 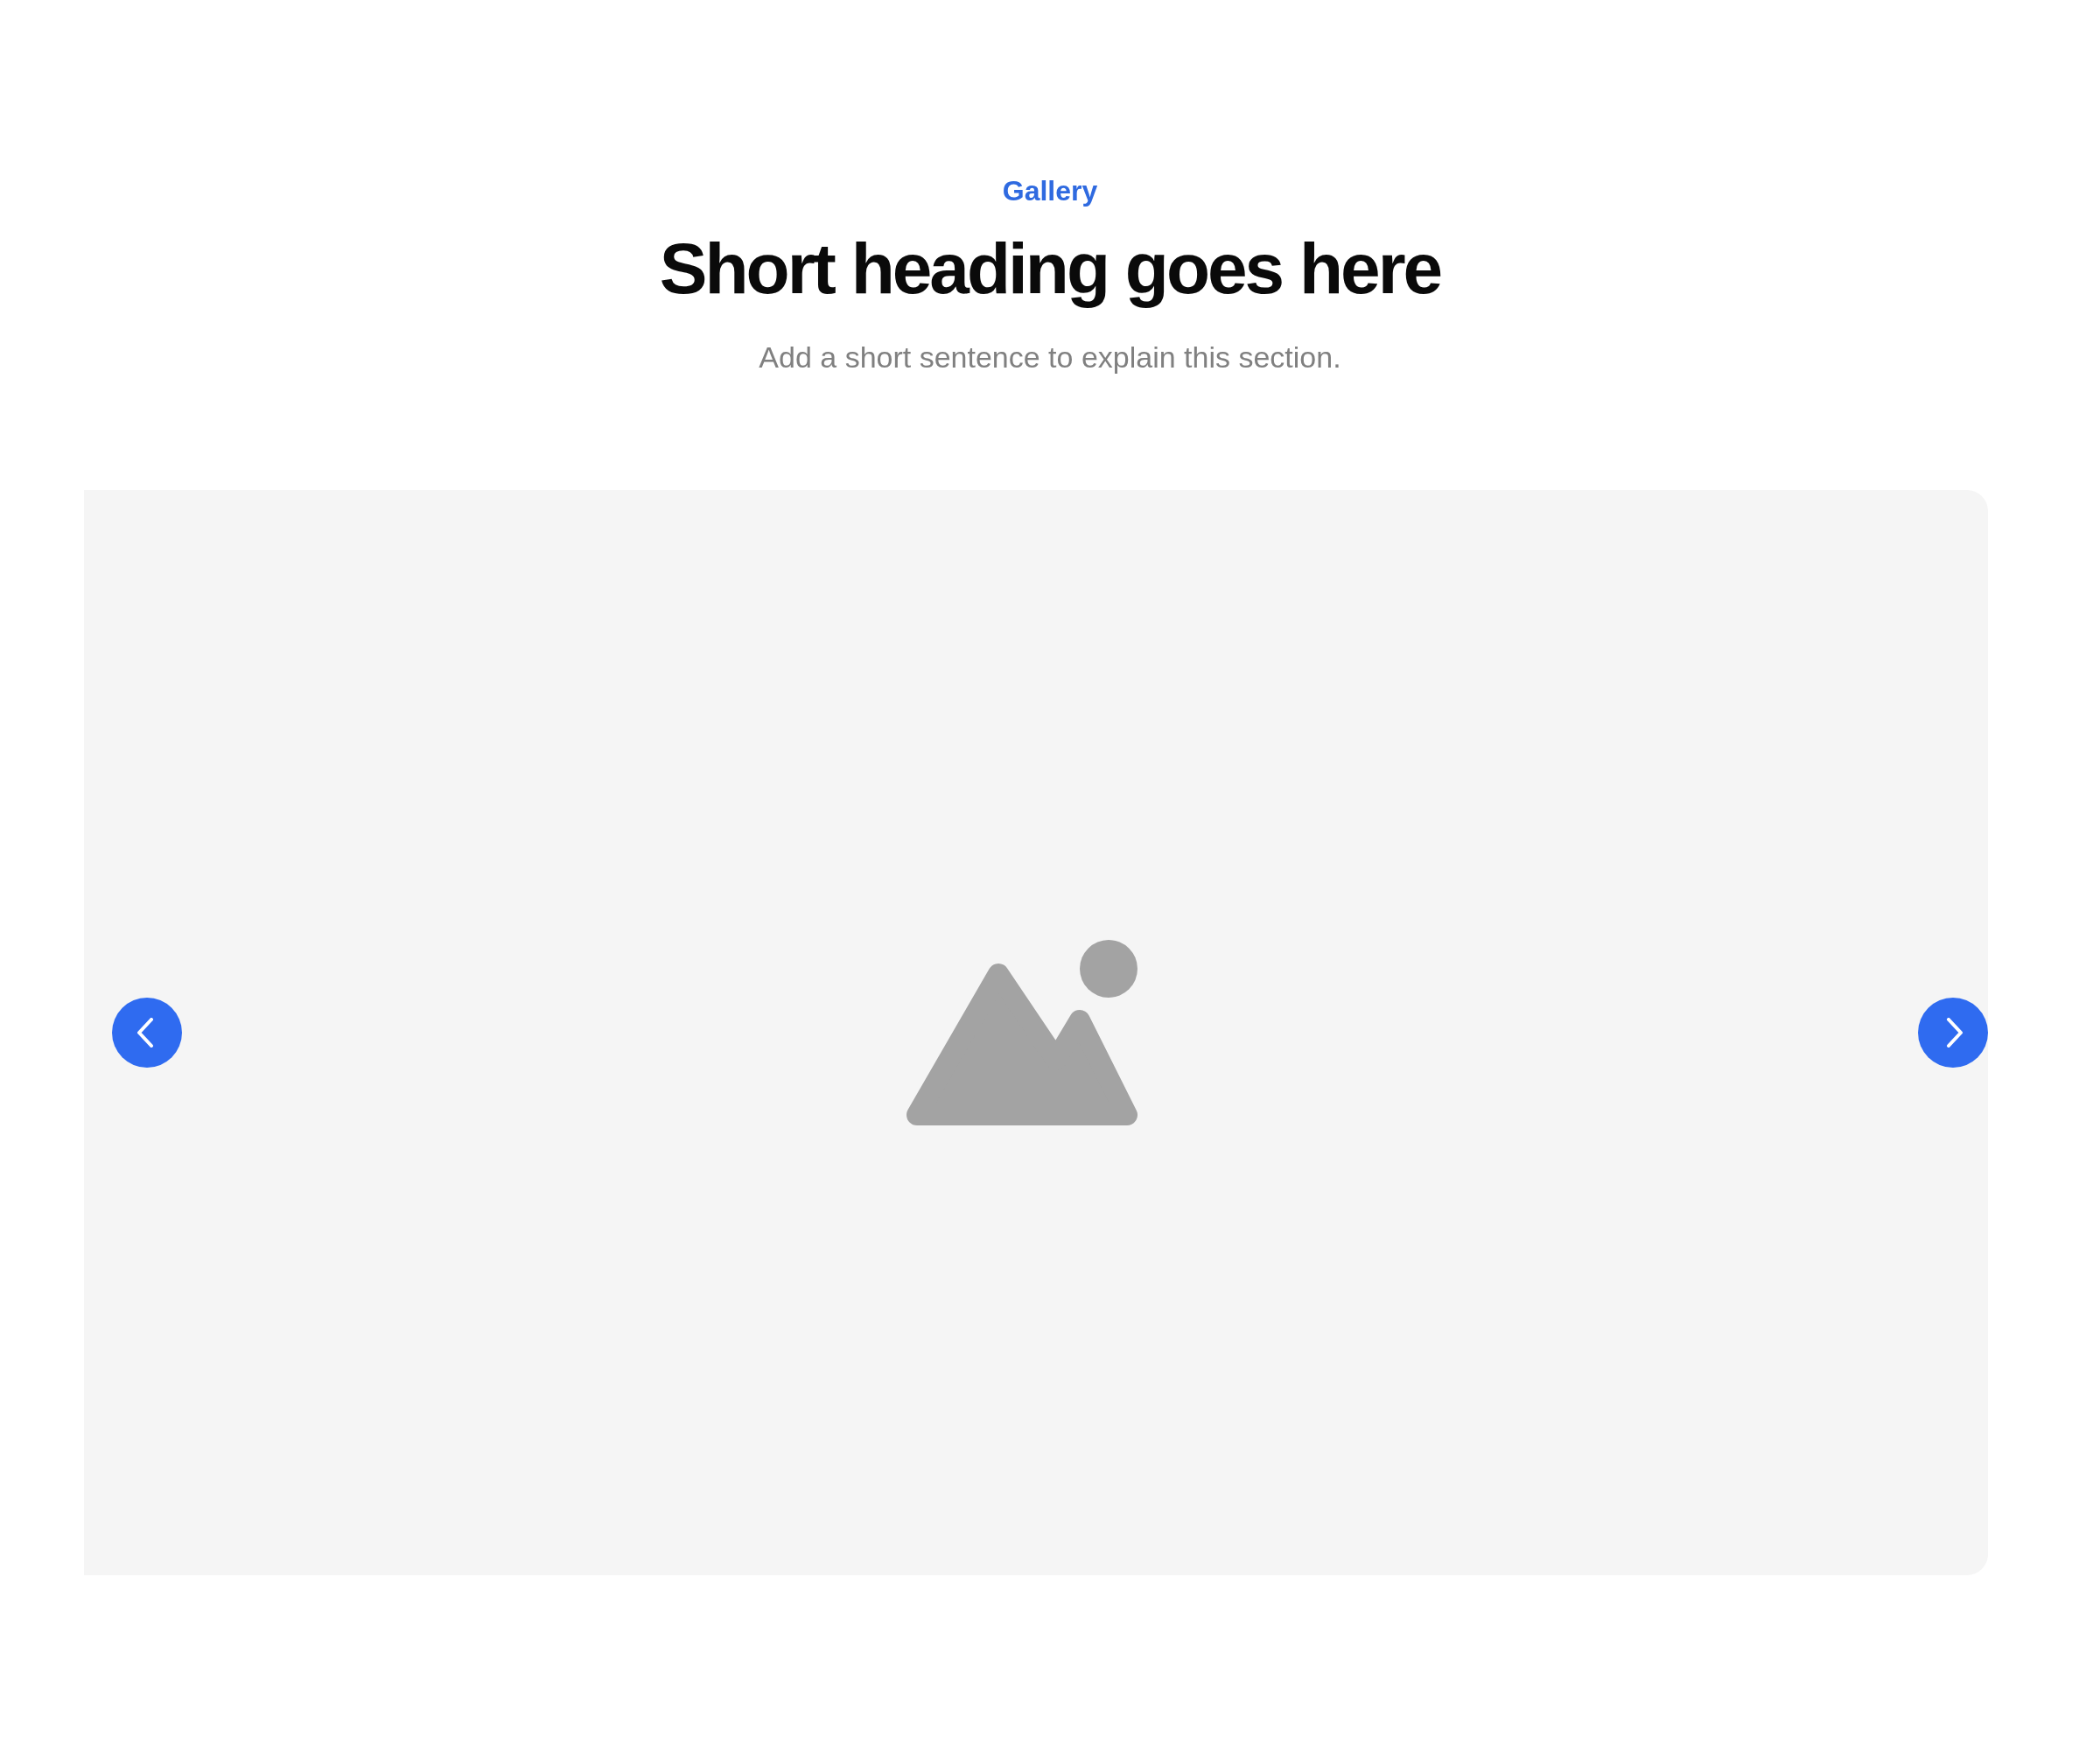 What do you see at coordinates (145, 1033) in the screenshot?
I see `chevron-left-icon` at bounding box center [145, 1033].